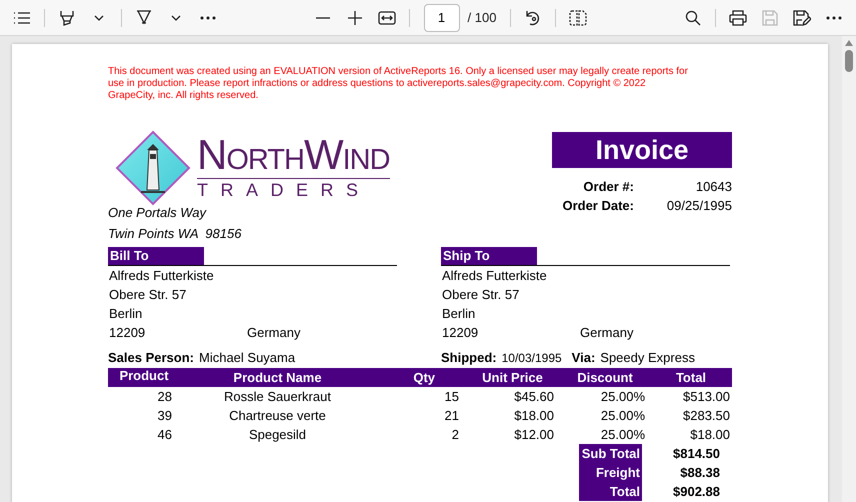 This screenshot has width=856, height=502. What do you see at coordinates (647, 358) in the screenshot?
I see `field-value: Speedy Express` at bounding box center [647, 358].